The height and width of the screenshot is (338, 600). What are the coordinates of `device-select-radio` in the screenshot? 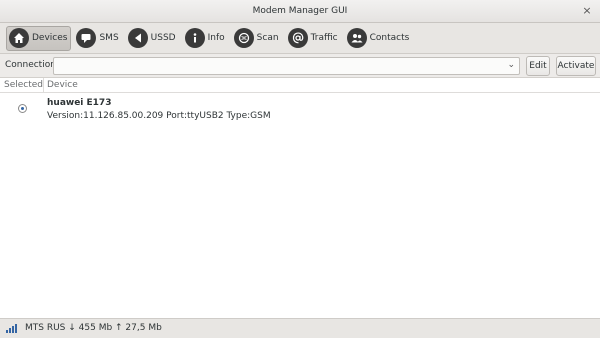 It's located at (22, 108).